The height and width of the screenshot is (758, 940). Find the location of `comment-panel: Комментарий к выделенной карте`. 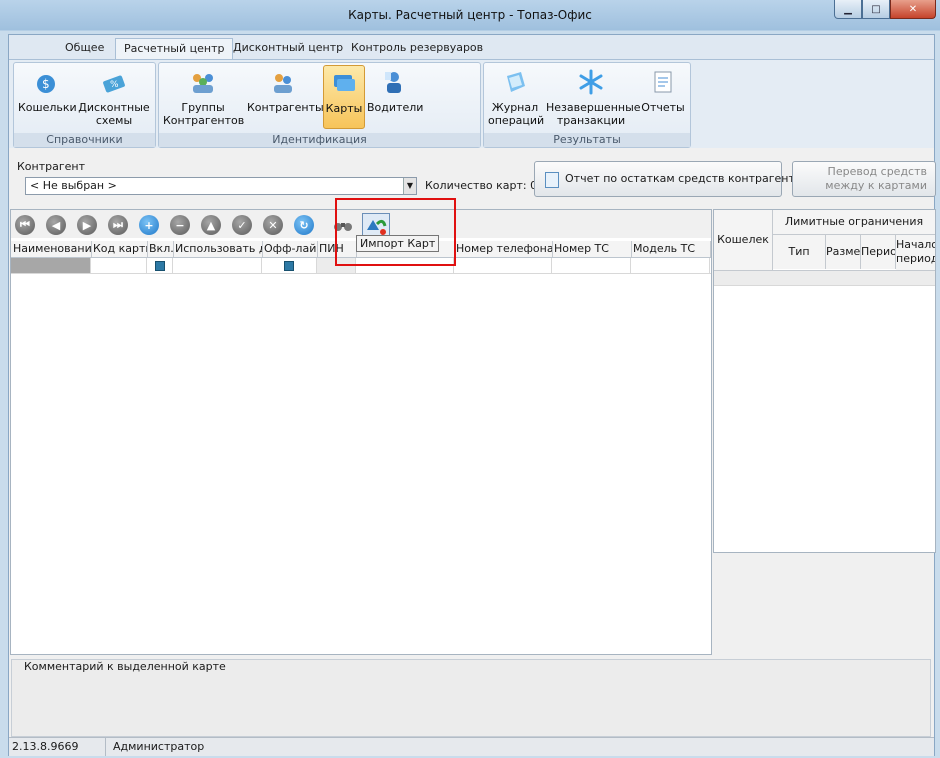

comment-panel: Комментарий к выделенной карте is located at coordinates (471, 698).